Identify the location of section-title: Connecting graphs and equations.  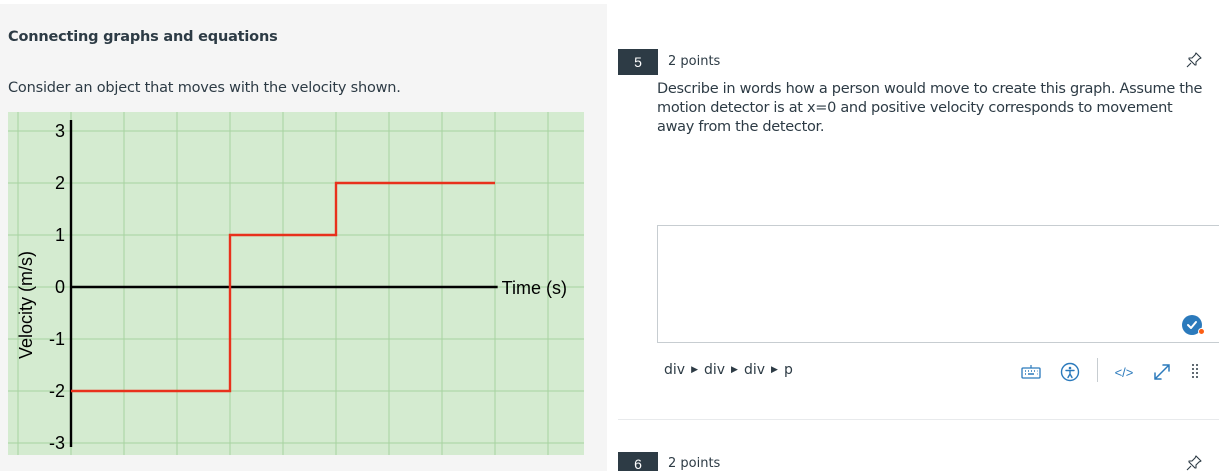
(143, 37).